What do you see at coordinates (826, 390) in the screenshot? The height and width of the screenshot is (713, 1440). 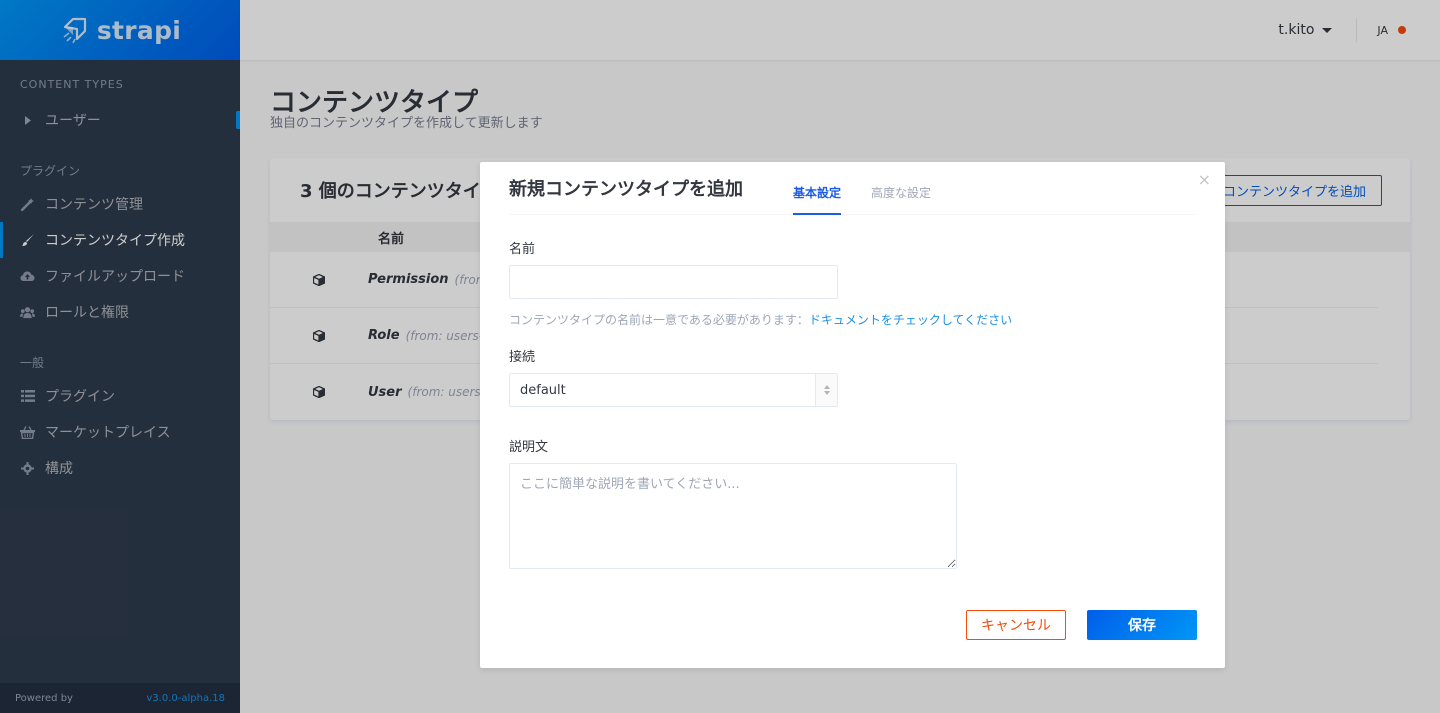 I see `select-arrows-icon` at bounding box center [826, 390].